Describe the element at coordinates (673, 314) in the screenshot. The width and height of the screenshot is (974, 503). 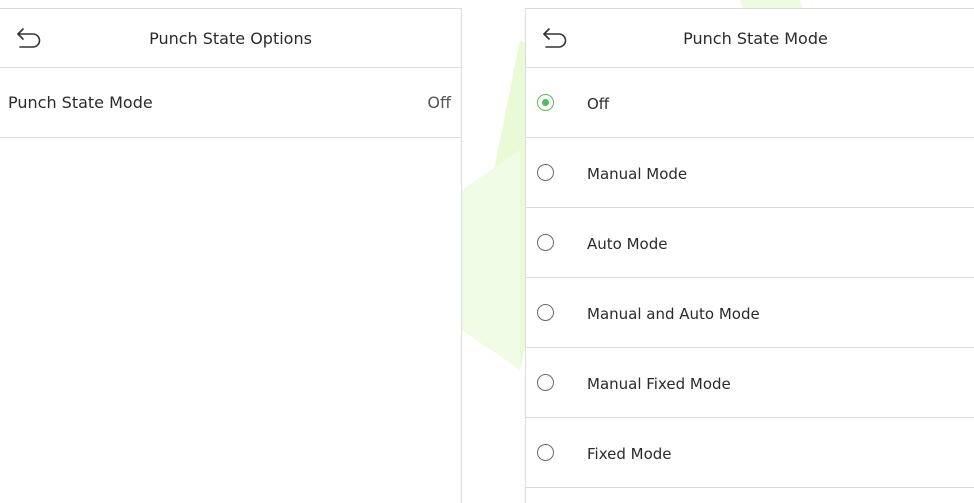
I see `option-label: Manual and Auto Mode` at that location.